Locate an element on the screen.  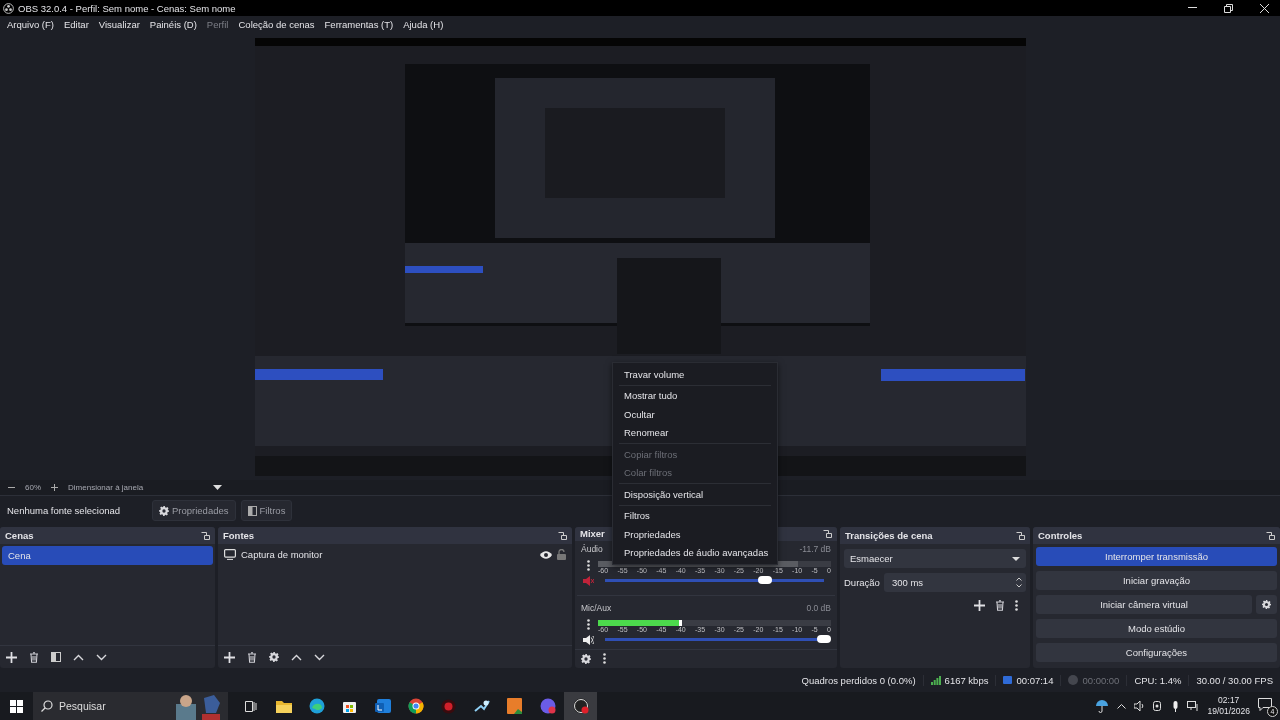
monitor-icon is located at coordinates (230, 554).